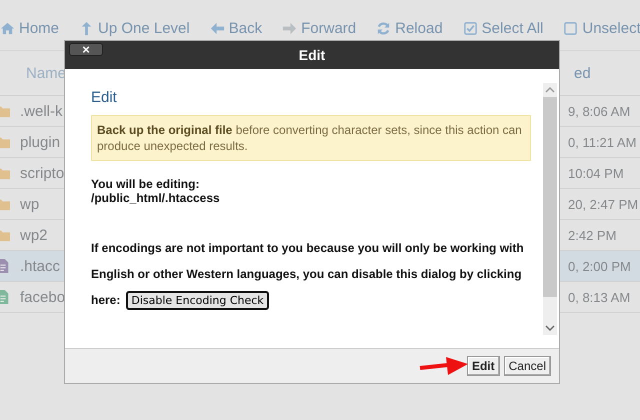  I want to click on right-arrow-icon, so click(290, 28).